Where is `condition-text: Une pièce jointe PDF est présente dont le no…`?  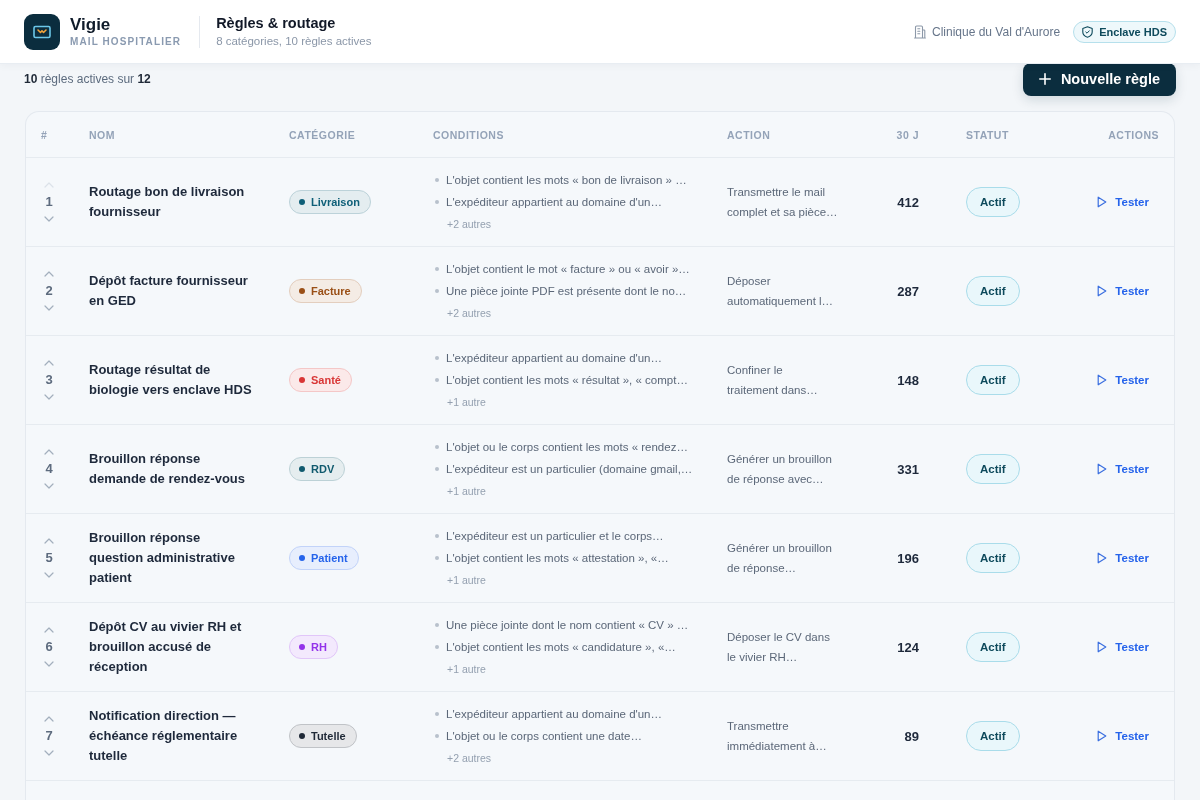 condition-text: Une pièce jointe PDF est présente dont le no… is located at coordinates (566, 291).